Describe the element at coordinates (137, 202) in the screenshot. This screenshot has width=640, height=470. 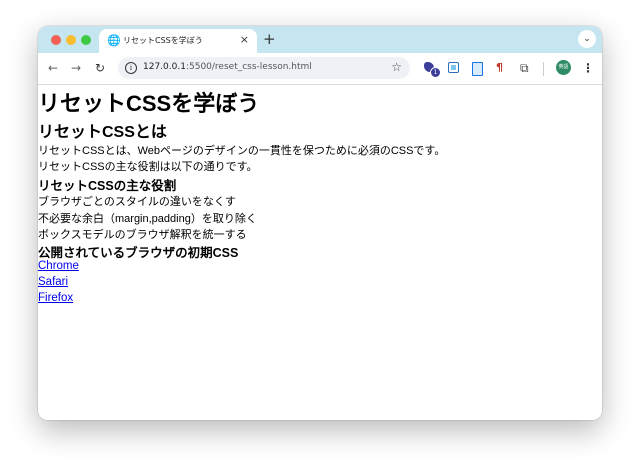
I see `role-item: ブラウザごとのスタイルの違いをなくす` at that location.